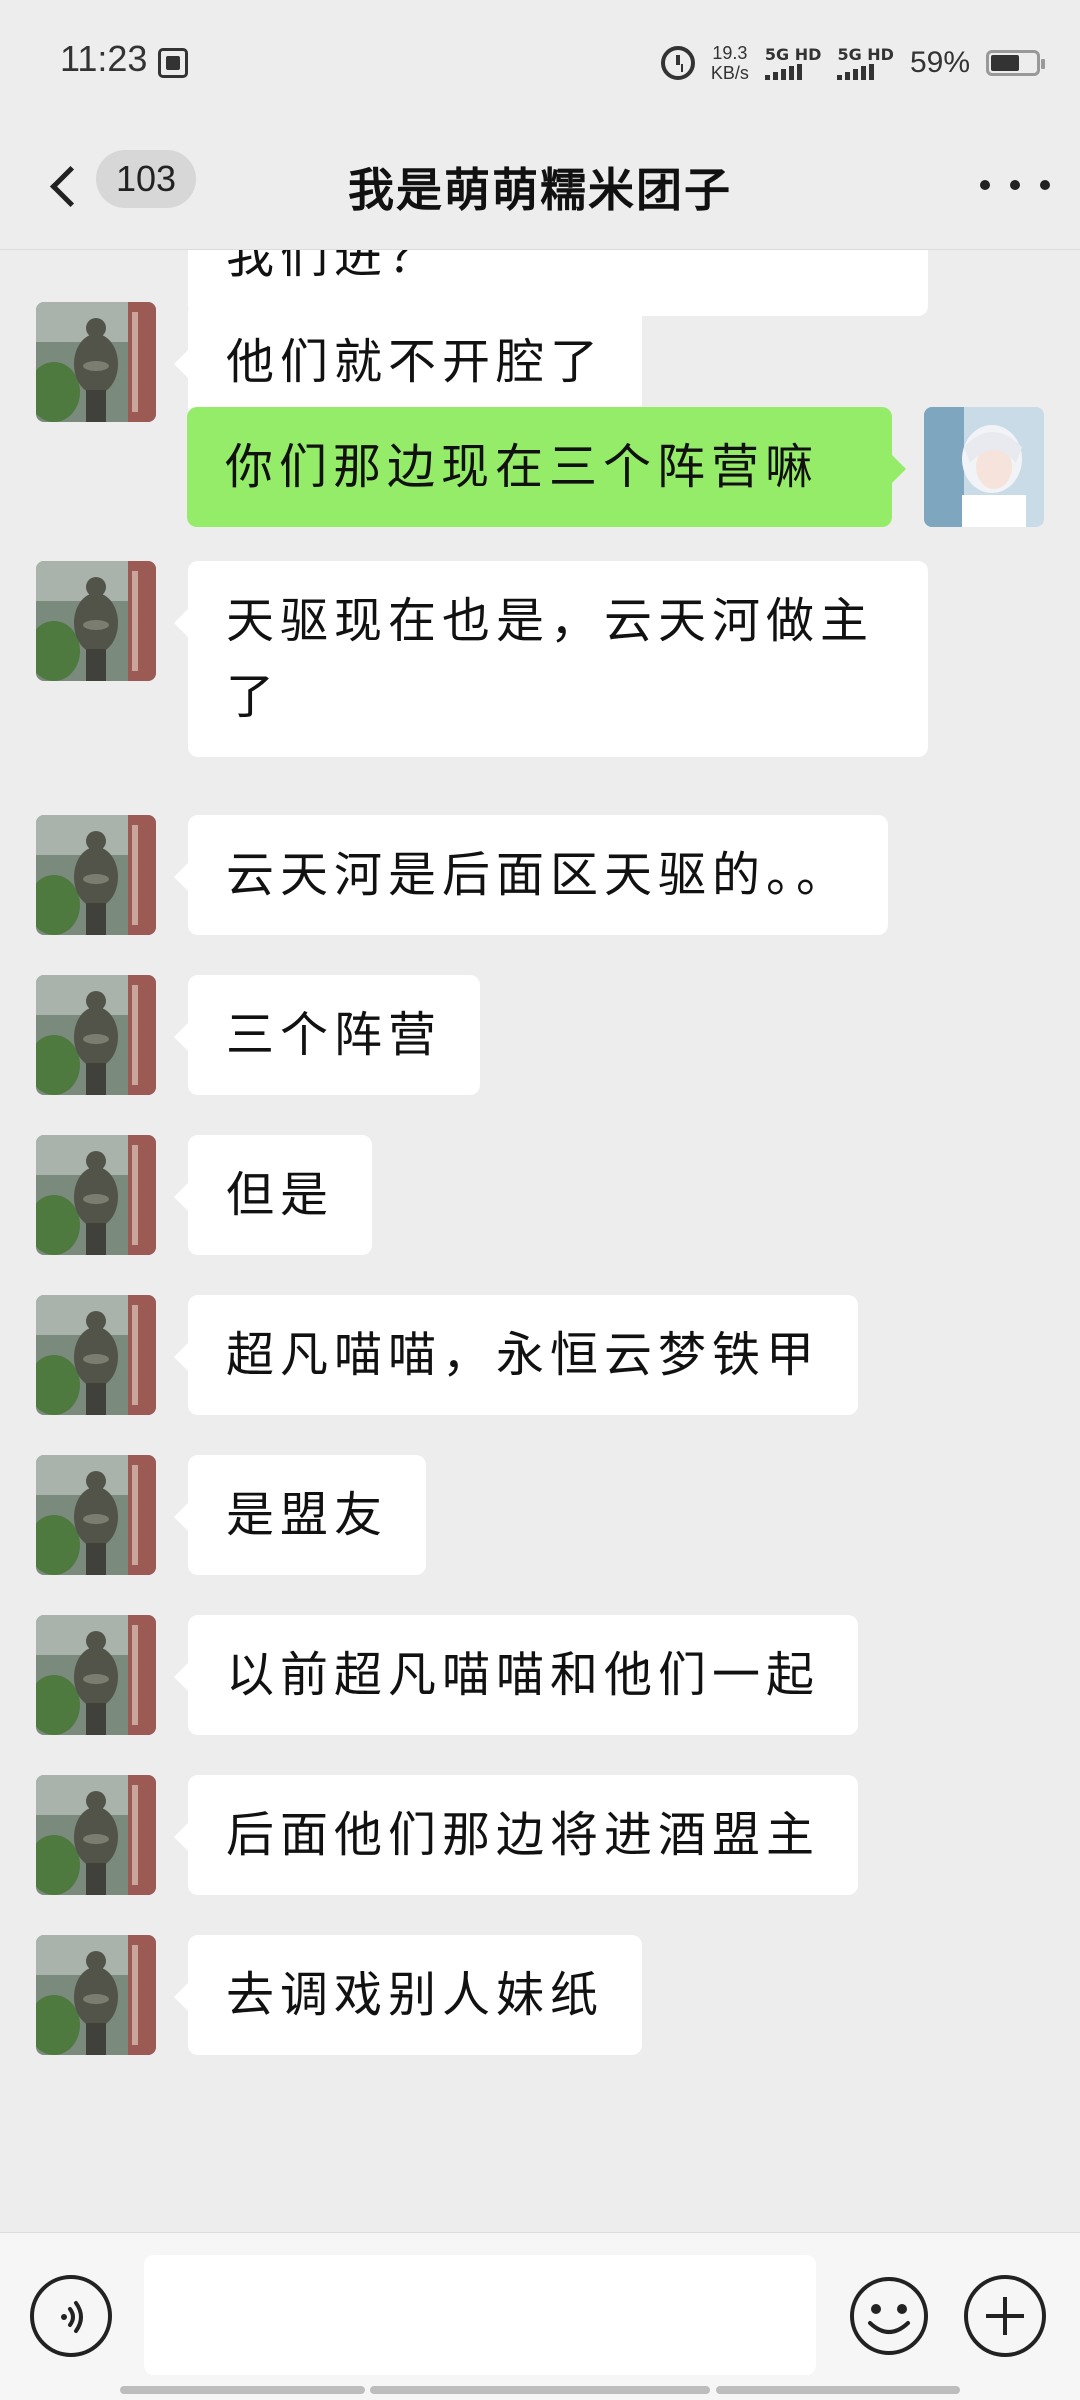 The image size is (1080, 2400). What do you see at coordinates (531, 875) in the screenshot?
I see `message-bubble: 云天河是后面区天驱的。。` at bounding box center [531, 875].